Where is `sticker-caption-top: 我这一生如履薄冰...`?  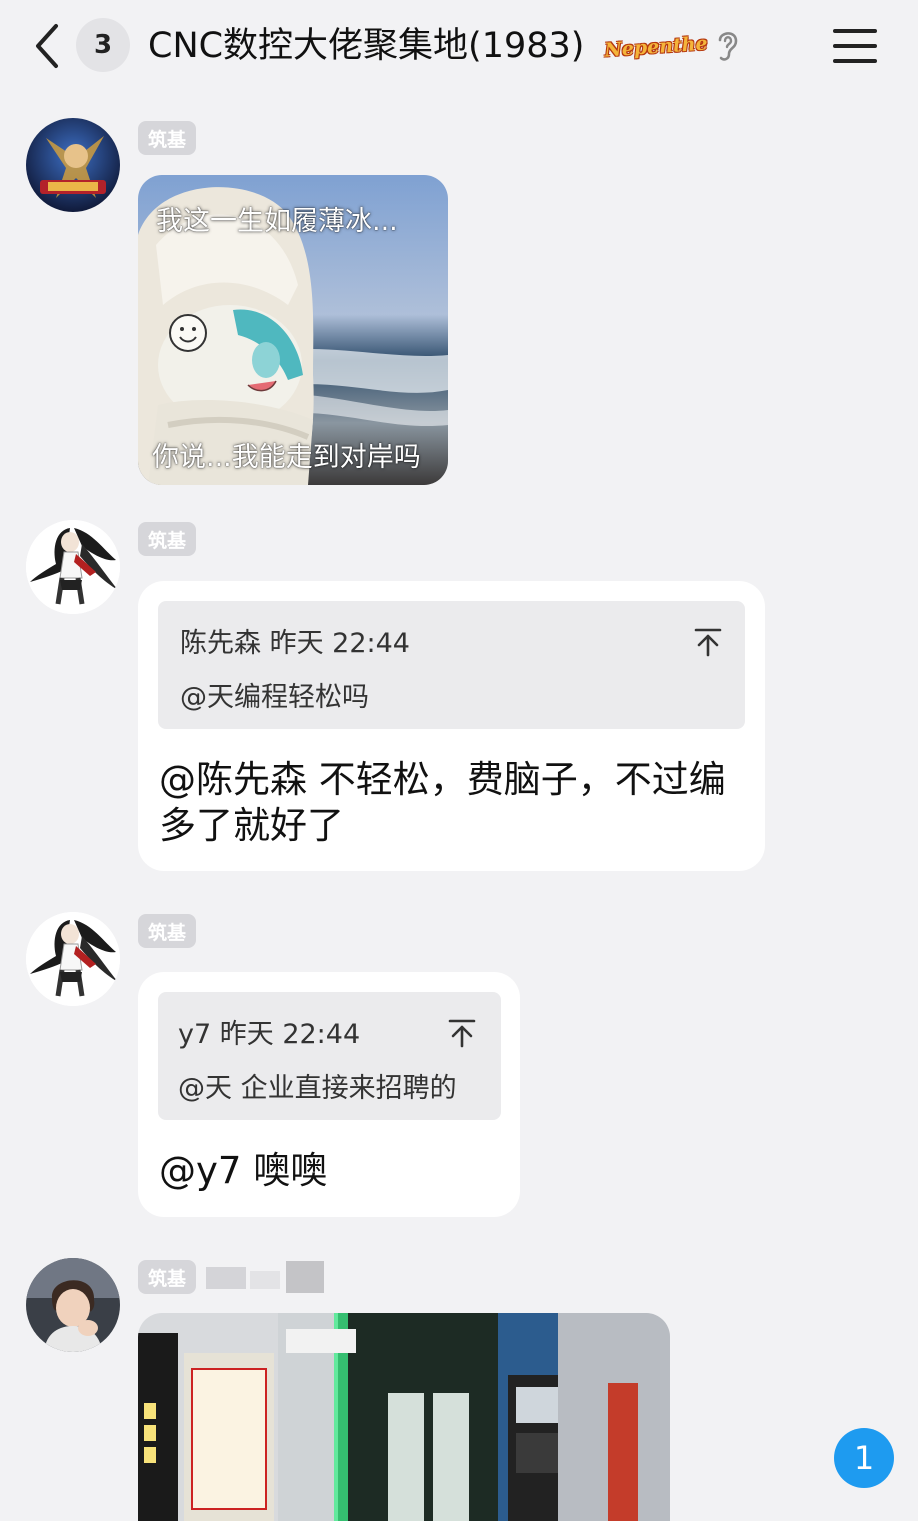
sticker-caption-top: 我这一生如履薄冰... is located at coordinates (277, 221).